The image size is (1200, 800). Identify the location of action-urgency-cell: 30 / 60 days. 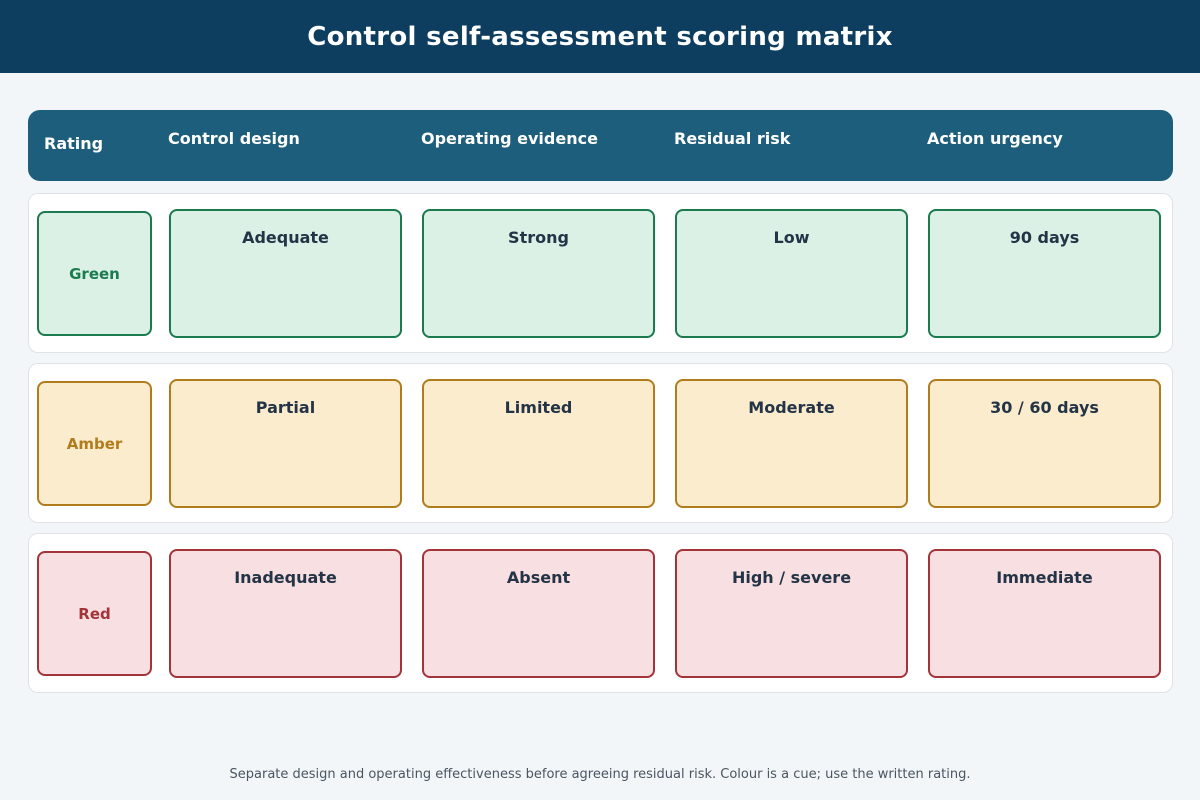
(1044, 443).